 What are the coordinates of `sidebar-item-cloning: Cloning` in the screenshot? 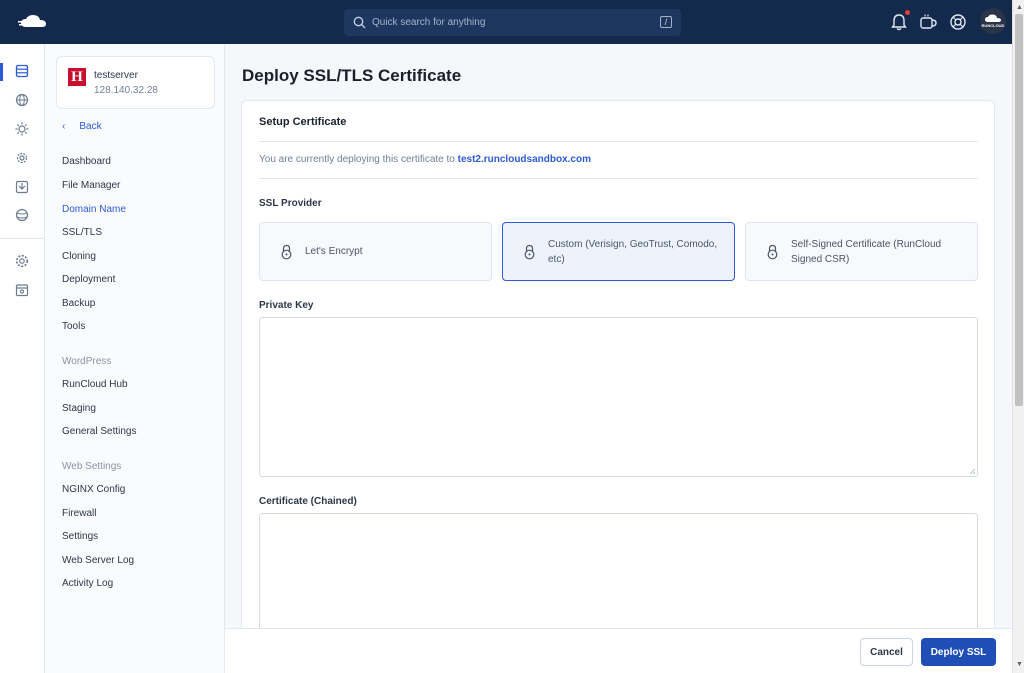 It's located at (79, 256).